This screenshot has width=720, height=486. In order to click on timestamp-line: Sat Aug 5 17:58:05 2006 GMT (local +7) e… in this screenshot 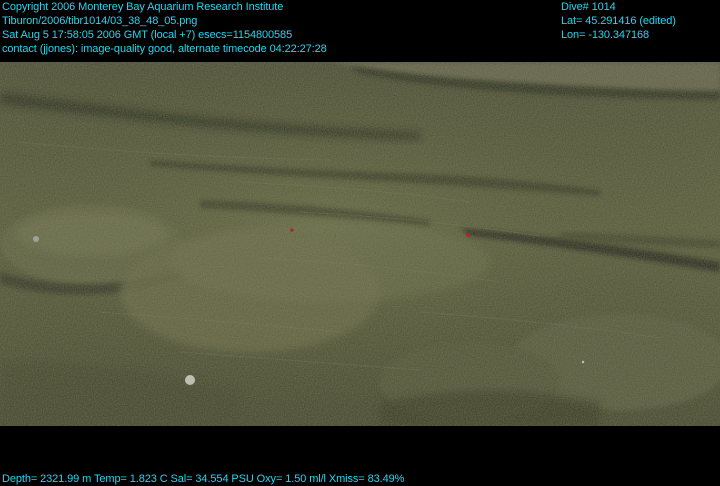, I will do `click(147, 35)`.